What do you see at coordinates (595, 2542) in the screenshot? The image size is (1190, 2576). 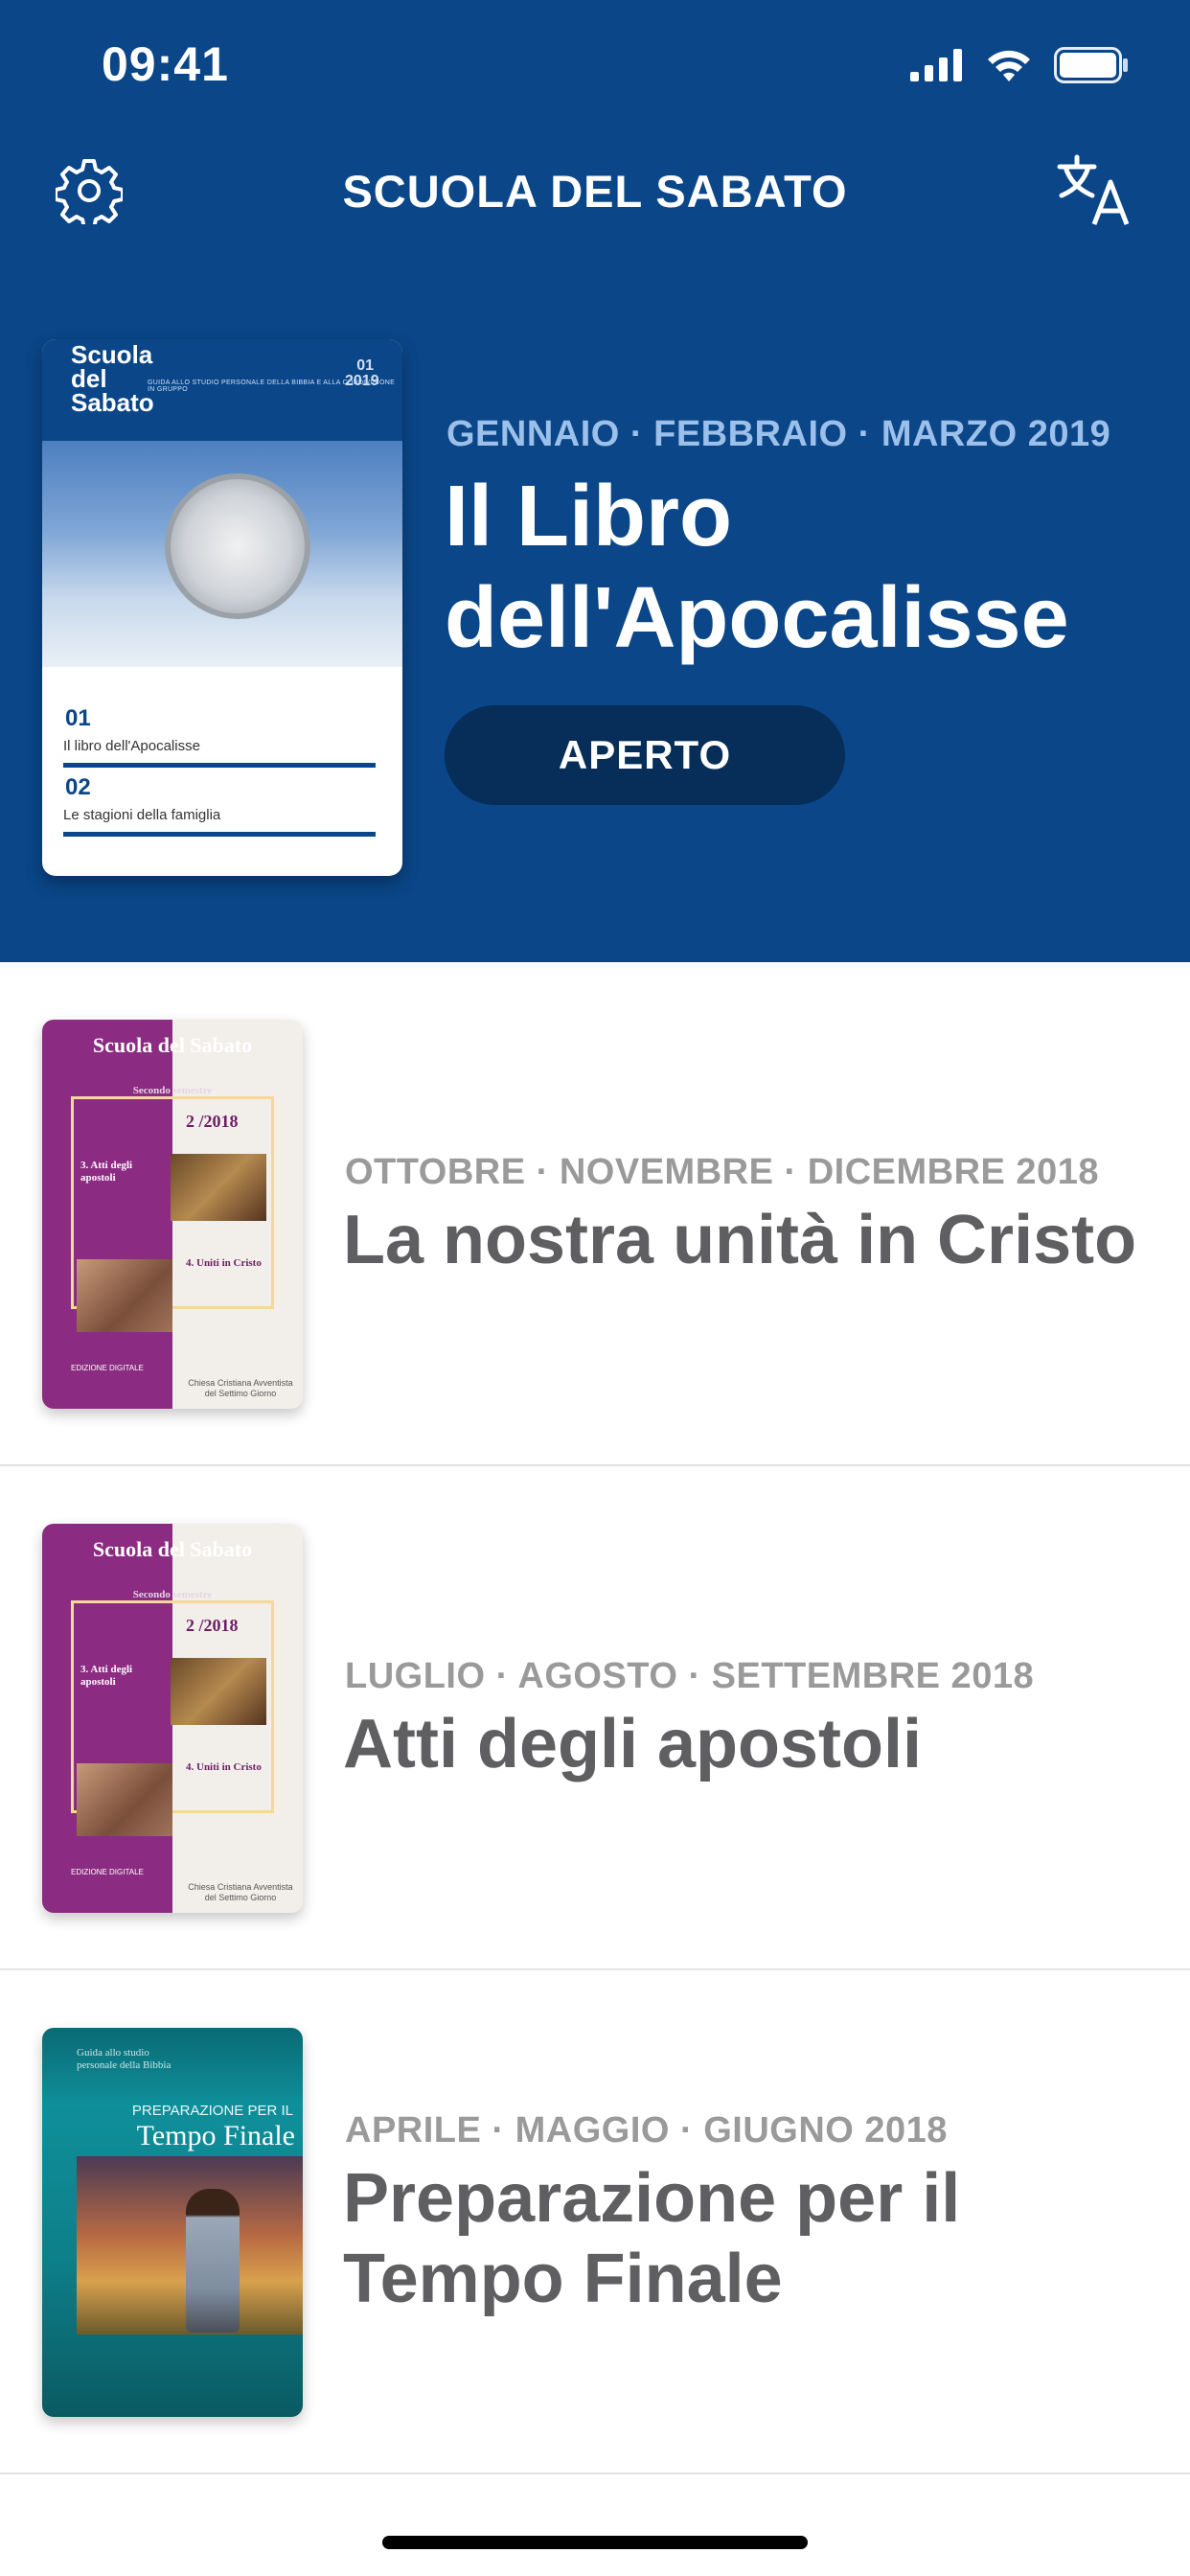 I see `home-indicator` at bounding box center [595, 2542].